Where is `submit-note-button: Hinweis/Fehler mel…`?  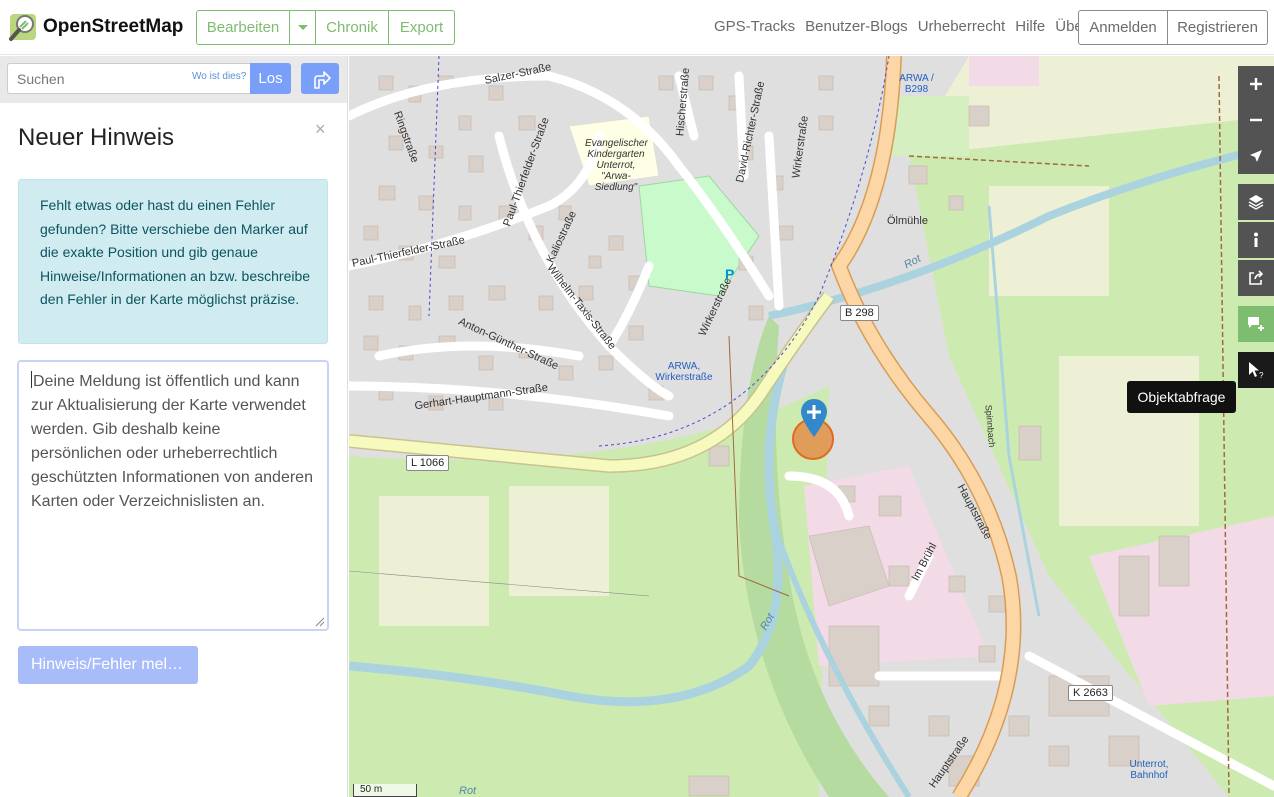 submit-note-button: Hinweis/Fehler mel… is located at coordinates (108, 665).